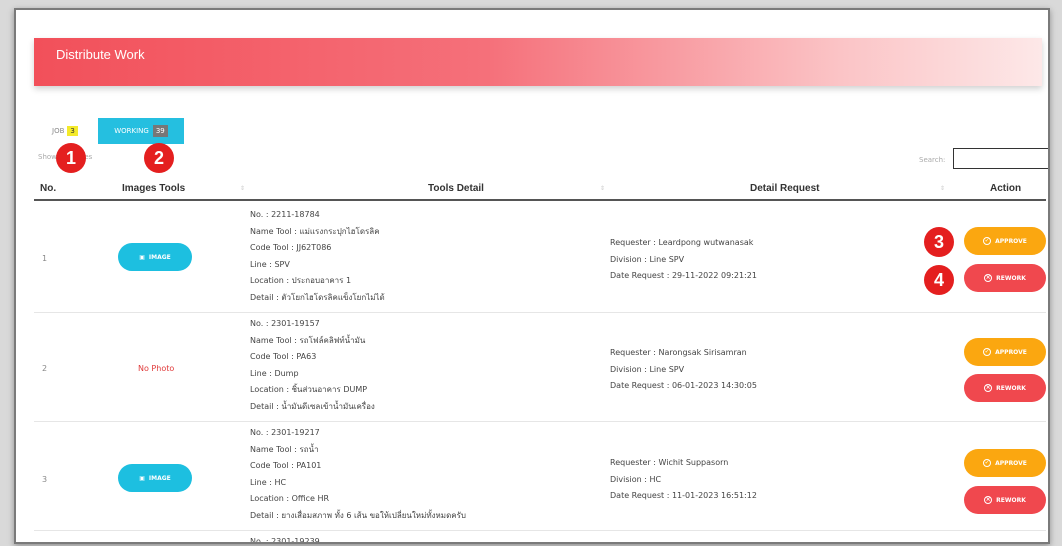 The width and height of the screenshot is (1062, 546). What do you see at coordinates (939, 242) in the screenshot?
I see `annotation-marker-3: 3` at bounding box center [939, 242].